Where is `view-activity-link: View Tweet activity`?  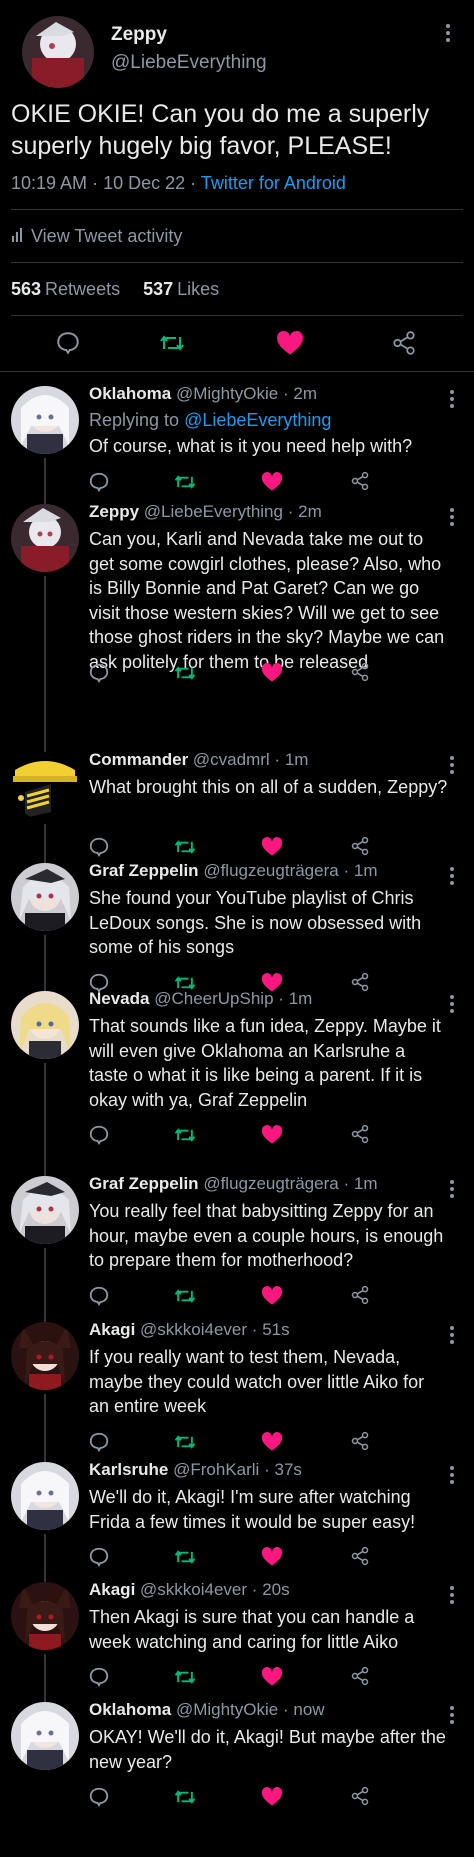 view-activity-link: View Tweet activity is located at coordinates (96, 236).